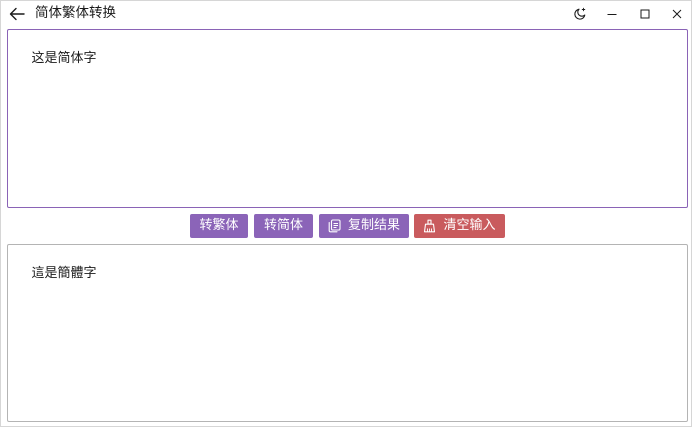 This screenshot has width=692, height=427. Describe the element at coordinates (75, 13) in the screenshot. I see `window-title: 简体繁体转换` at that location.